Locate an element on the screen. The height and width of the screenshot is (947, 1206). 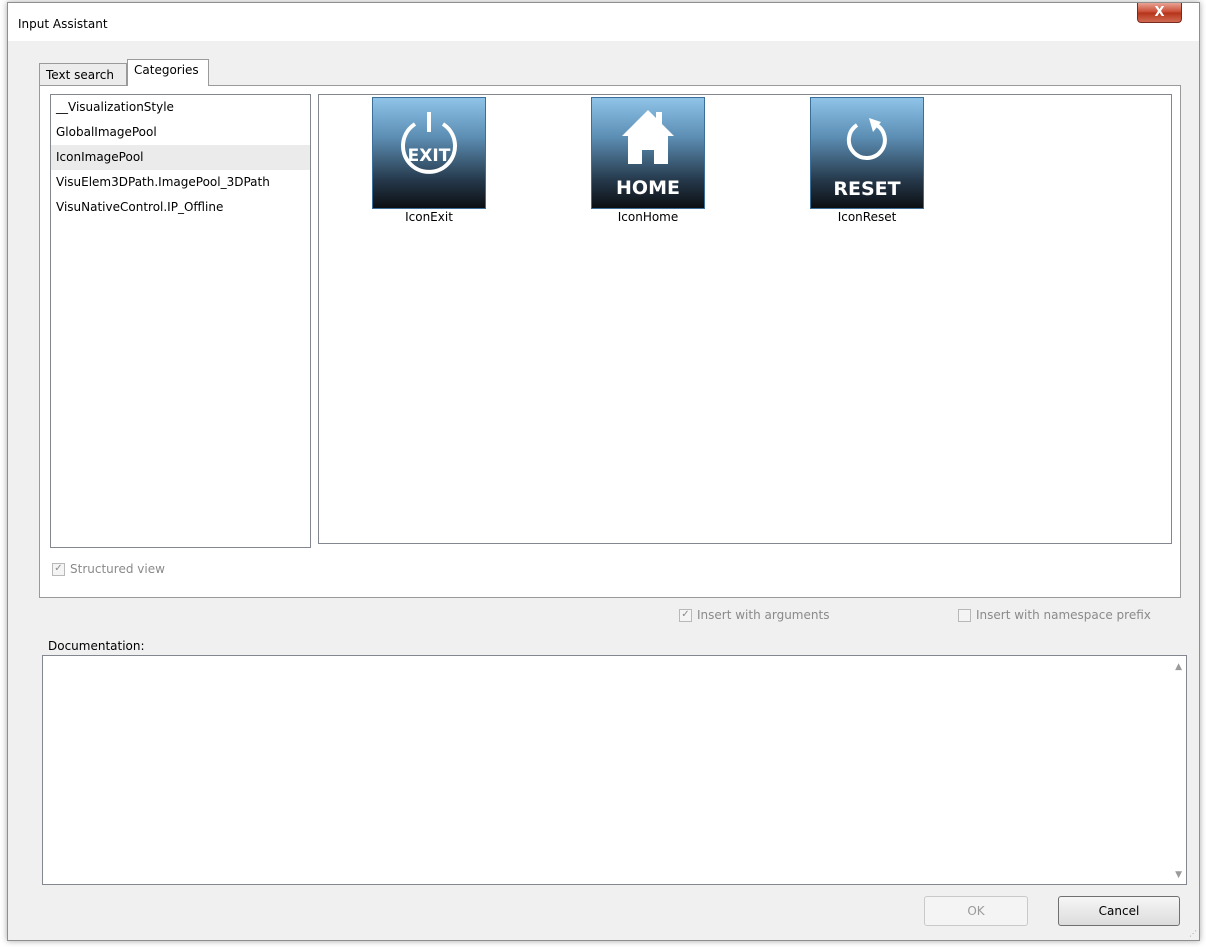
window-title: Input Assistant is located at coordinates (63, 24).